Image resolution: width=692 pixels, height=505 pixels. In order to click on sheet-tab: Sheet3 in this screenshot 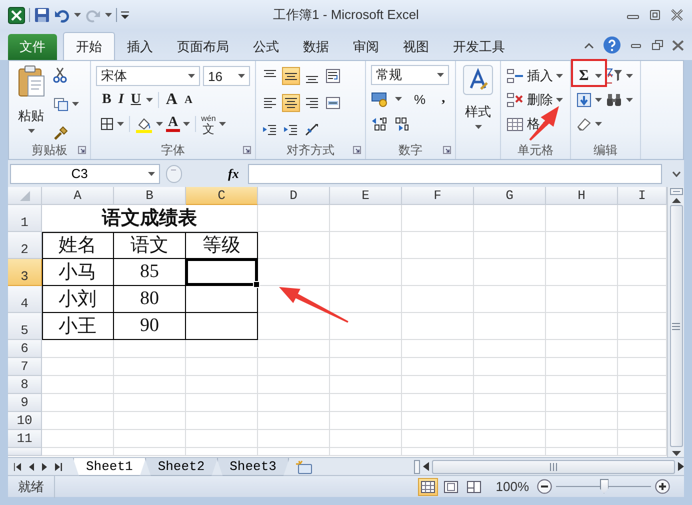, I will do `click(253, 467)`.